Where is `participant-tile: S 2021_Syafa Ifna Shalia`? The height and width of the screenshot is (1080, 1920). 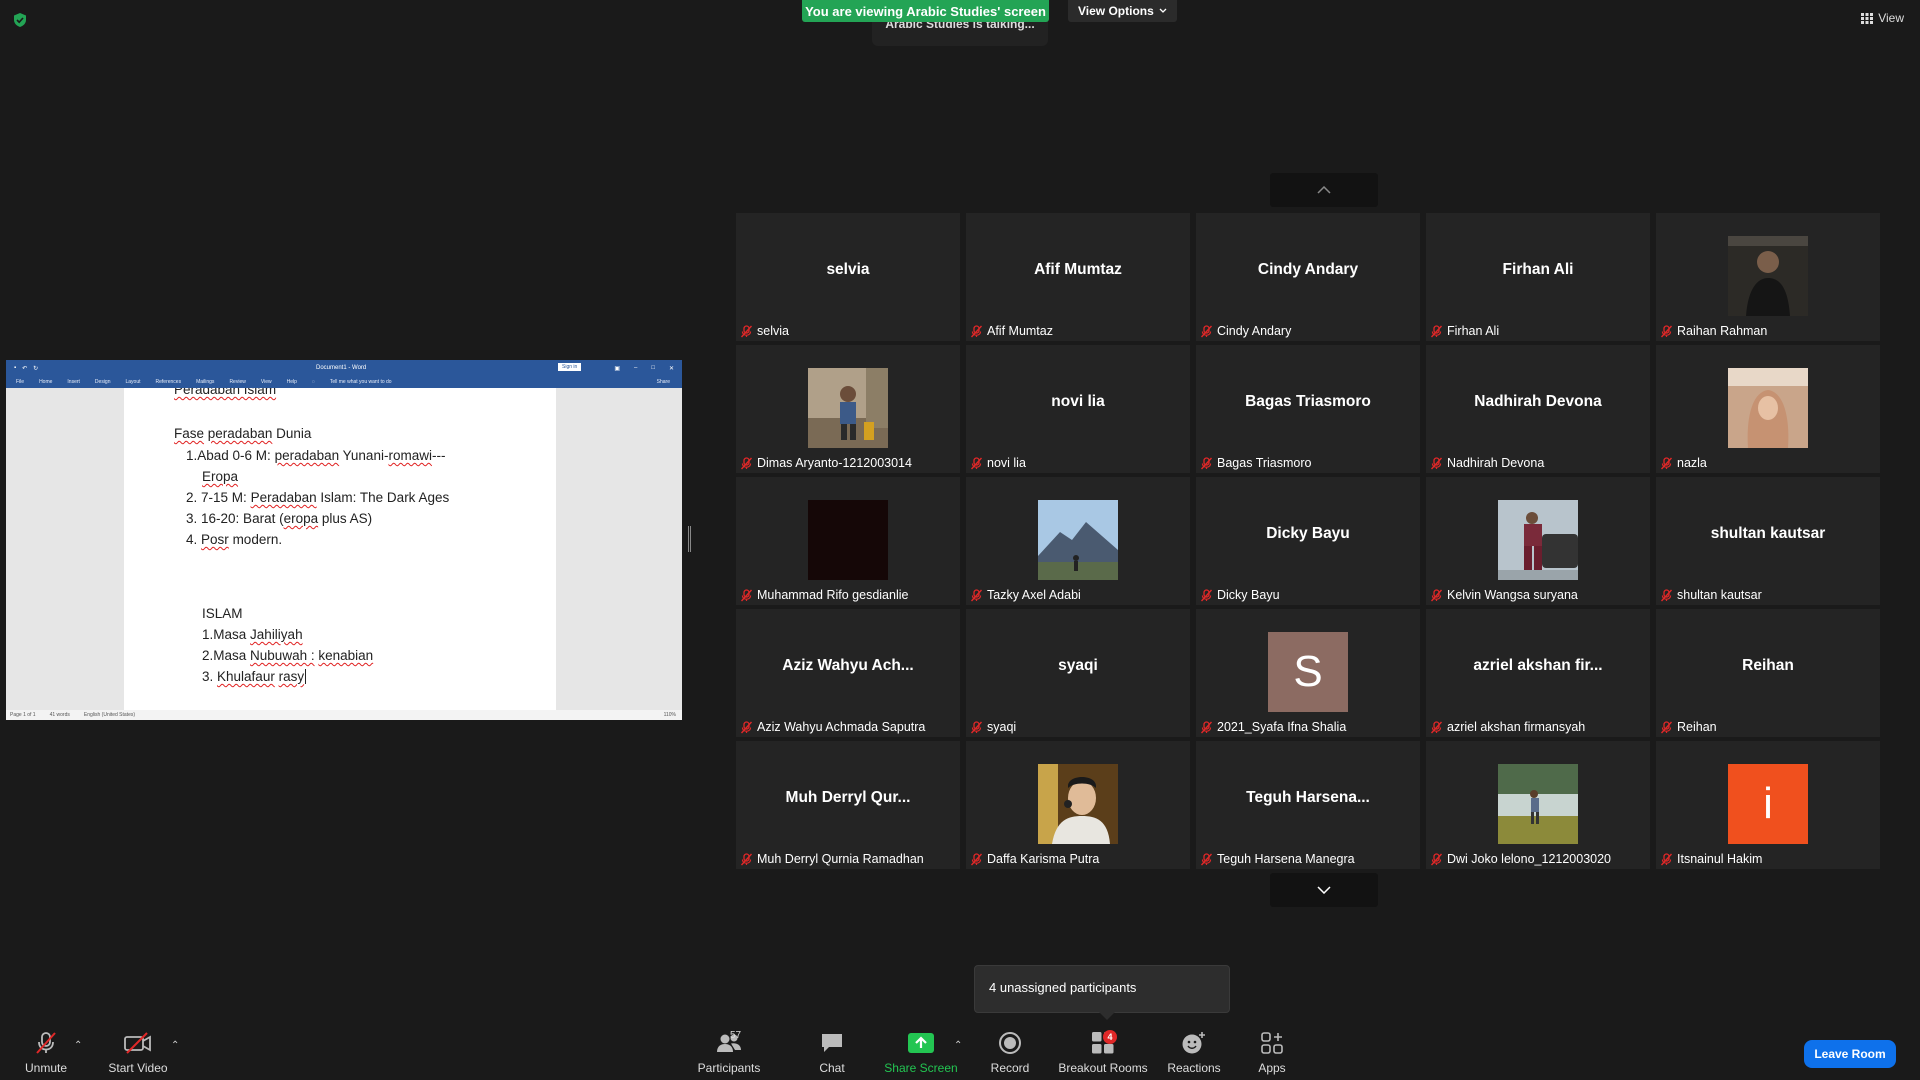 participant-tile: S 2021_Syafa Ifna Shalia is located at coordinates (1308, 673).